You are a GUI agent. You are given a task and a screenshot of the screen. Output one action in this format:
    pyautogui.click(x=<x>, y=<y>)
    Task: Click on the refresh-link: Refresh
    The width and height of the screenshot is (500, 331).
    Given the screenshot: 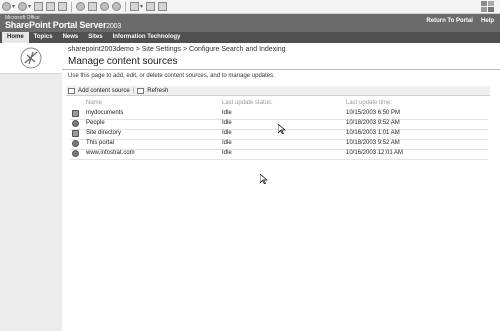 What is the action you would take?
    pyautogui.click(x=157, y=91)
    